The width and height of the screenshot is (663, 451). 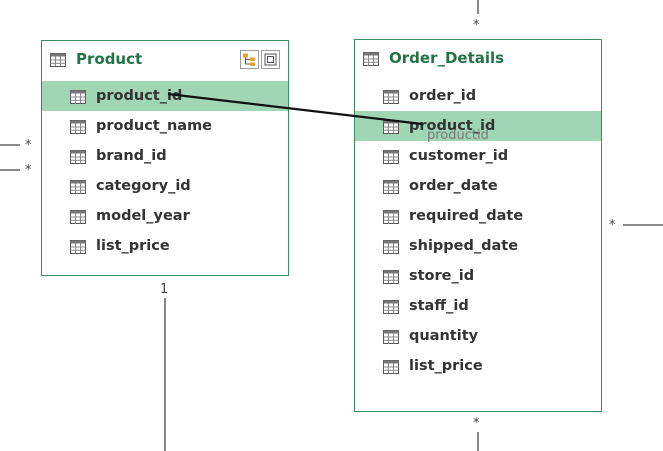 I want to click on field-row-required-date: required_date, so click(x=478, y=216).